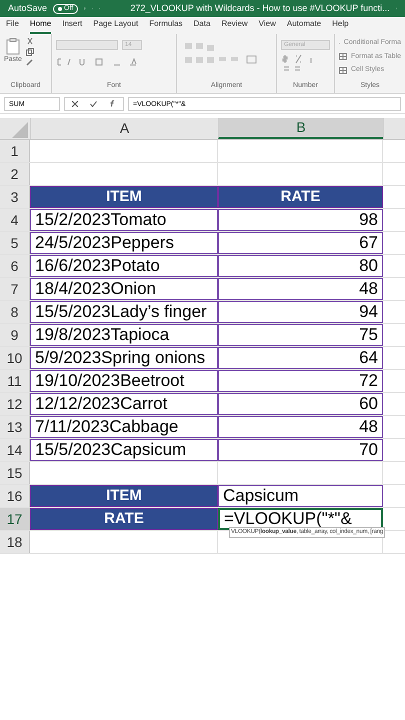 The height and width of the screenshot is (720, 405). What do you see at coordinates (15, 358) in the screenshot?
I see `row-header: 10` at bounding box center [15, 358].